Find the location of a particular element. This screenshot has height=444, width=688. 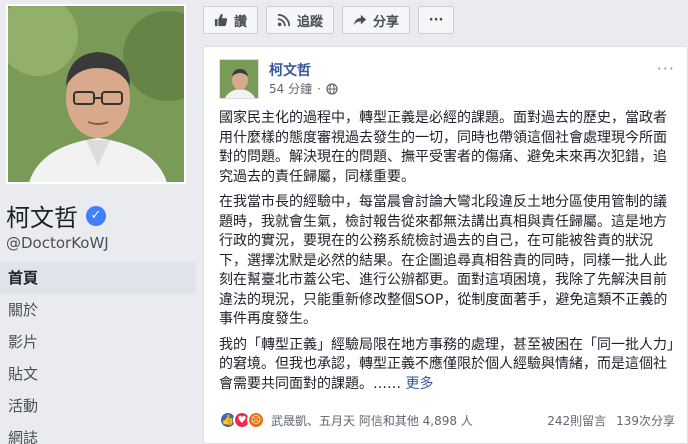

nav-item-posts: 貼文 is located at coordinates (98, 374).